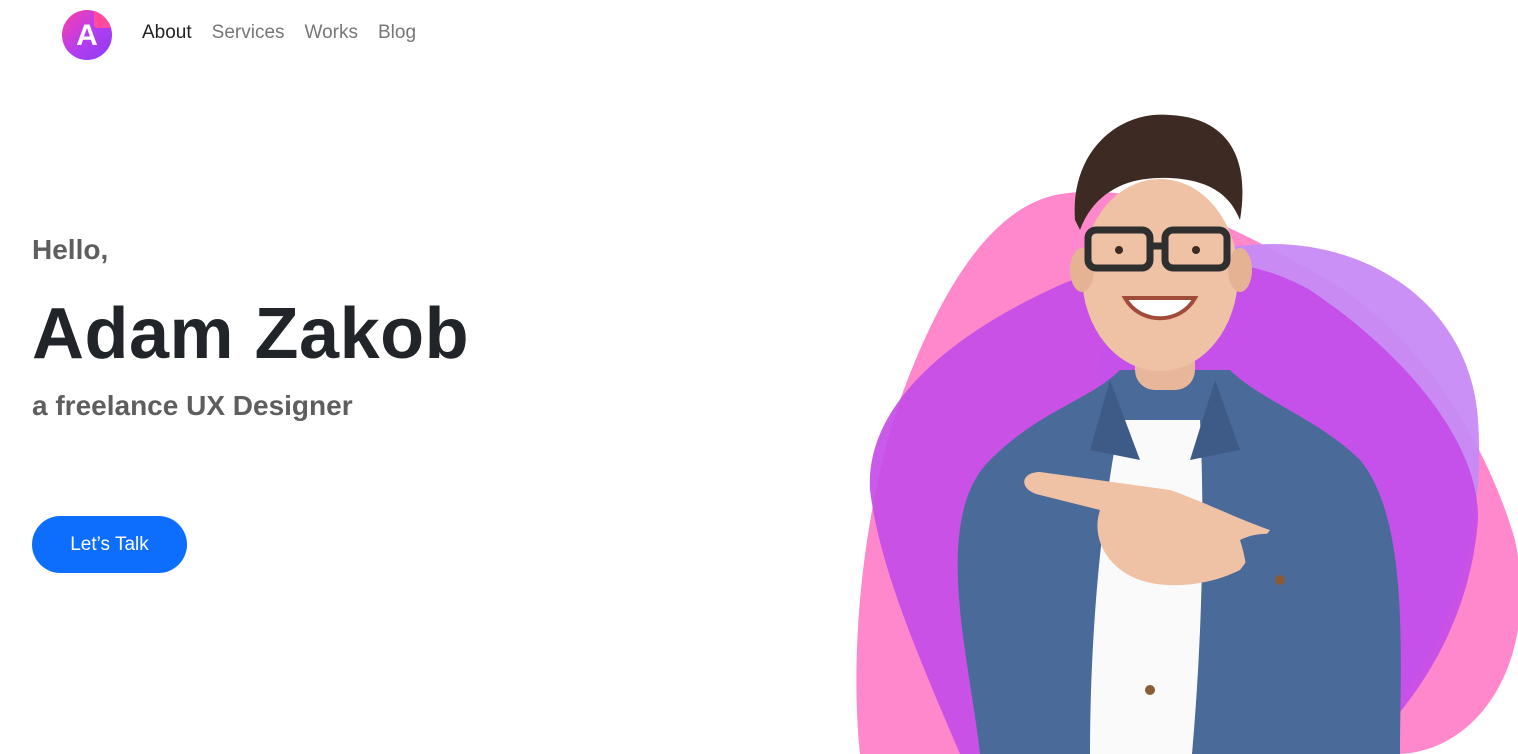 Image resolution: width=1518 pixels, height=754 pixels. What do you see at coordinates (289, 33) in the screenshot?
I see `nav-links: About Services Works Blog` at bounding box center [289, 33].